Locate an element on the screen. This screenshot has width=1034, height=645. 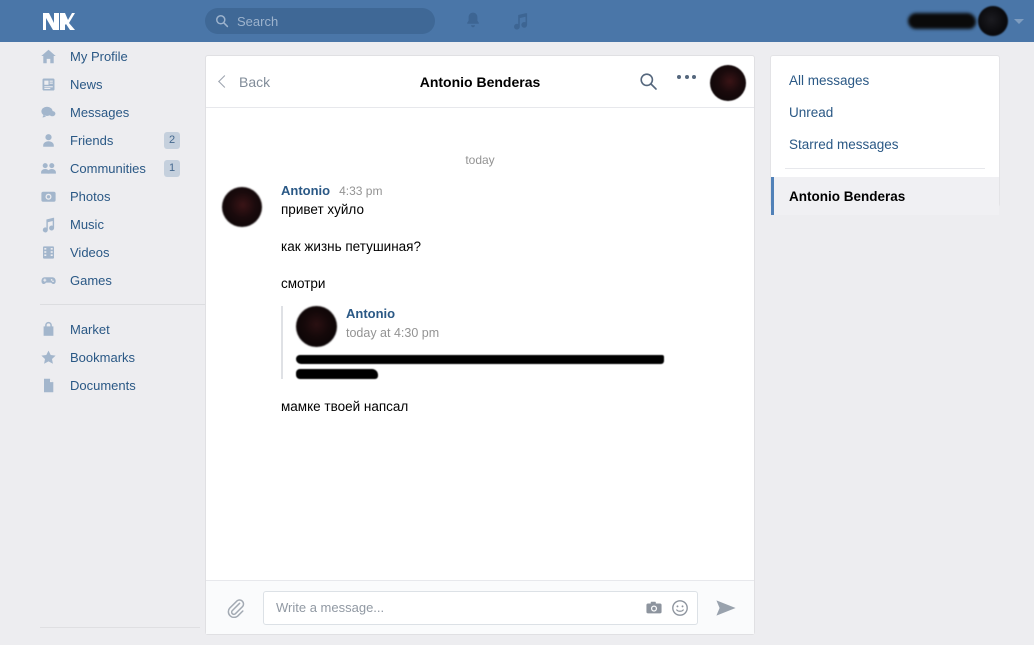
sidebar-item-music: Music is located at coordinates (112, 224).